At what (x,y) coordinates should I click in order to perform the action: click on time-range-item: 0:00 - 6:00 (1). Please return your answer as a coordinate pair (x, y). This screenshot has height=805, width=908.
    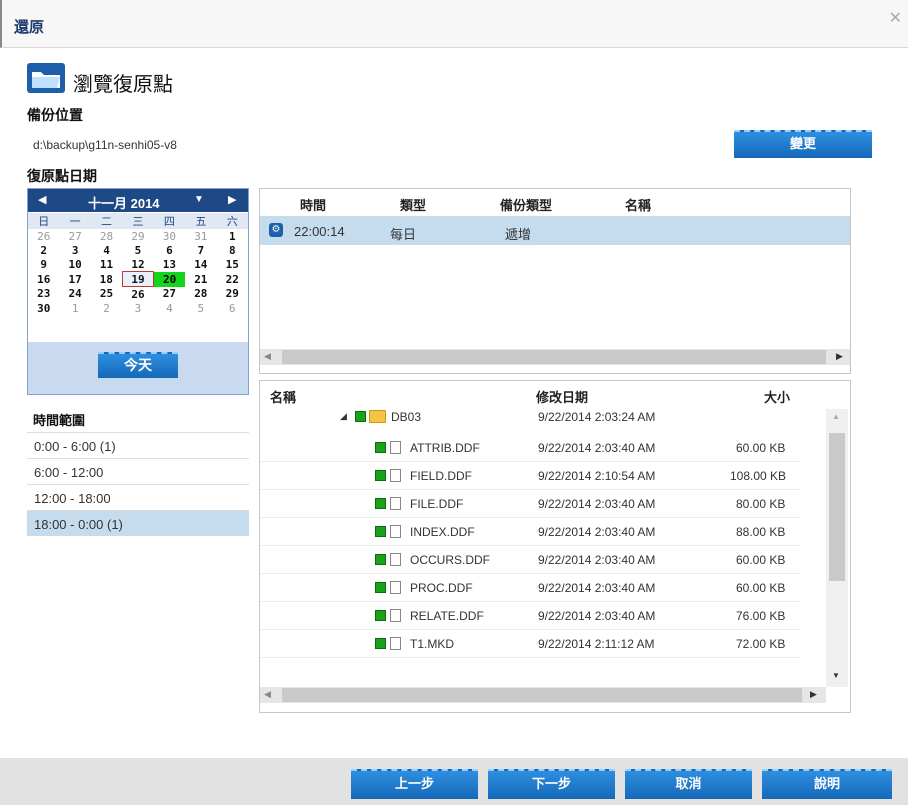
    Looking at the image, I should click on (138, 445).